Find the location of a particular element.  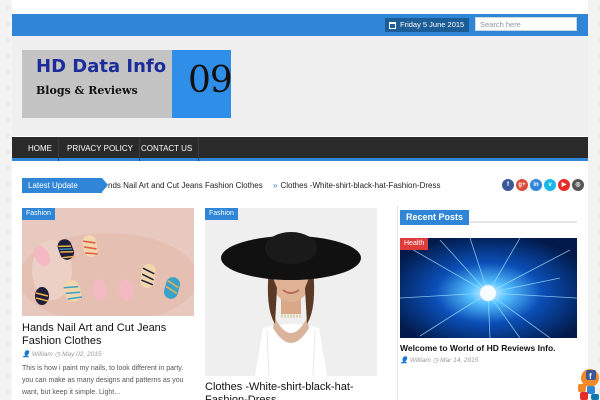

youtube-icon: ▶ is located at coordinates (564, 185).